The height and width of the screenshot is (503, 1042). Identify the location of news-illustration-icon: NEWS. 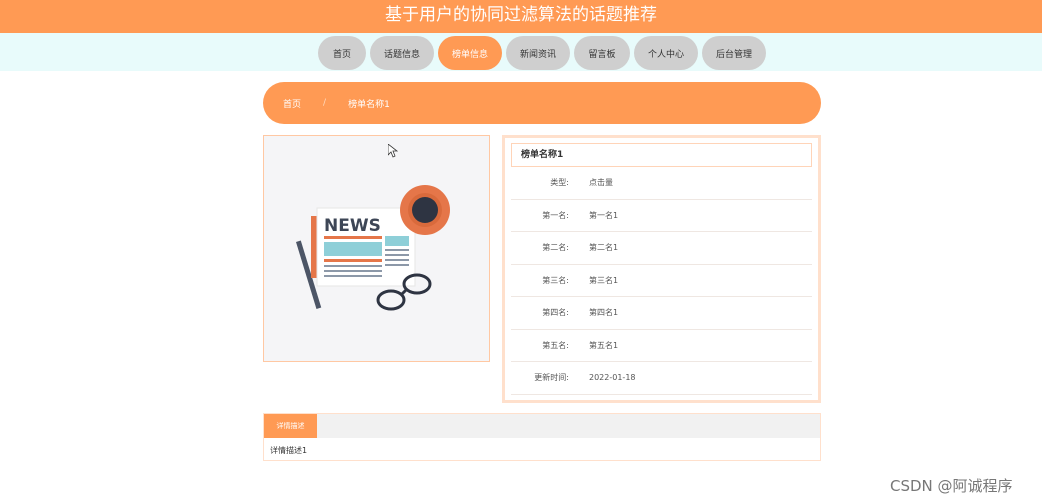
(373, 248).